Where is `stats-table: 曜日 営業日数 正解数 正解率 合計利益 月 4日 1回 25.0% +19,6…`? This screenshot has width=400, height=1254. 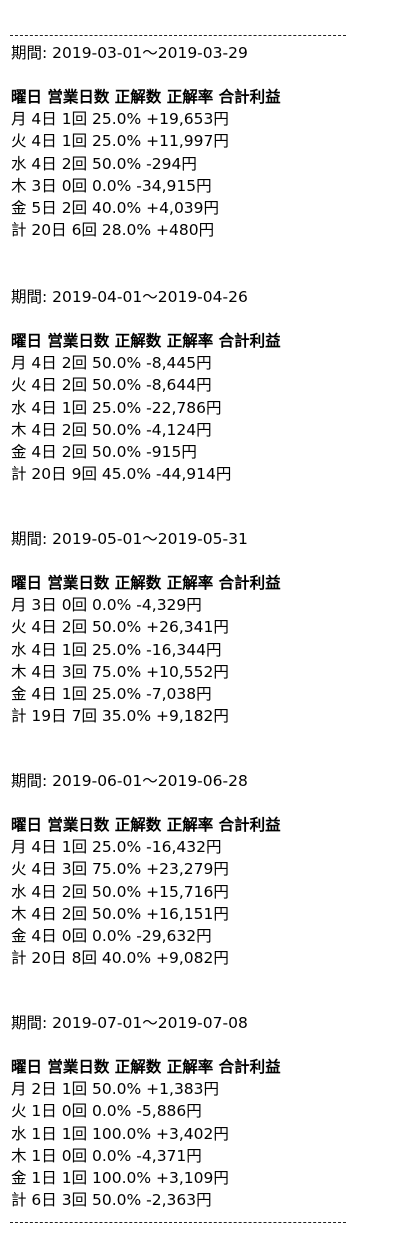 stats-table: 曜日 営業日数 正解数 正解率 合計利益 月 4日 1回 25.0% +19,6… is located at coordinates (201, 163).